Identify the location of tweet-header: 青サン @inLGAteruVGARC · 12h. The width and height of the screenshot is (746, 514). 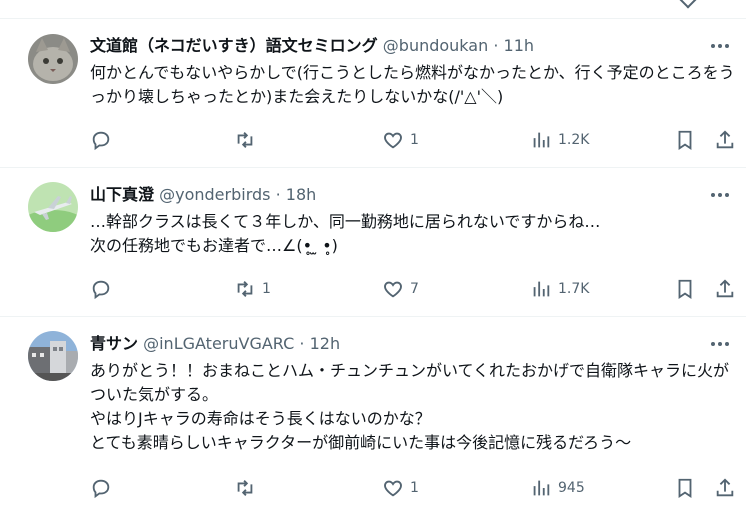
(215, 344).